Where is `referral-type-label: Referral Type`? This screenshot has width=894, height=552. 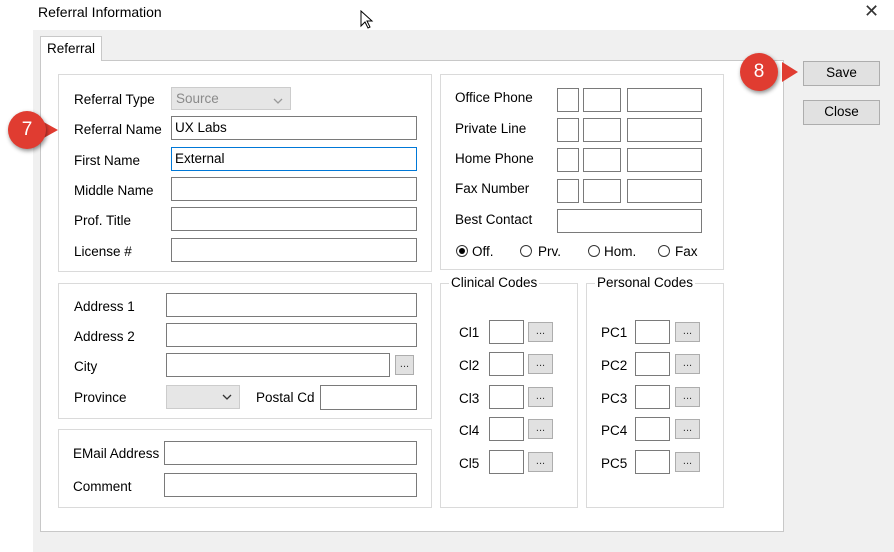
referral-type-label: Referral Type is located at coordinates (114, 99).